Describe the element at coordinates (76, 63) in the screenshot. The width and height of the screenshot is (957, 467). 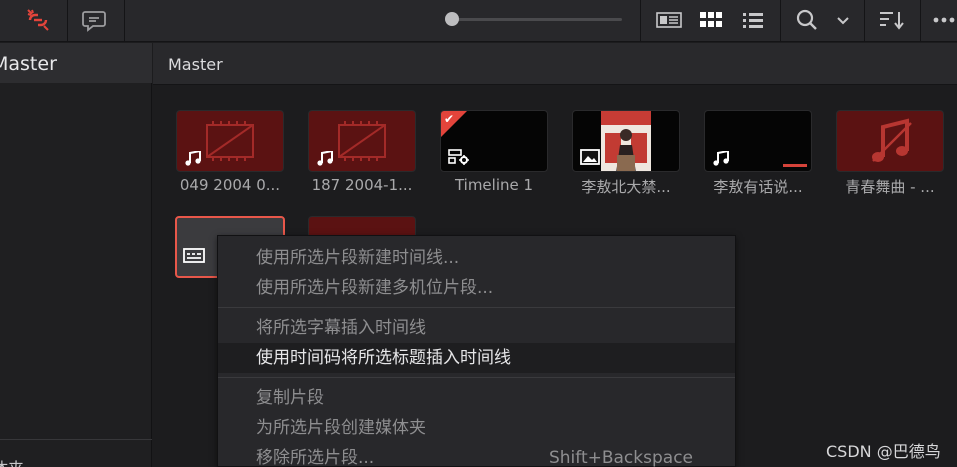
I see `sidebar-item-master: Master` at that location.